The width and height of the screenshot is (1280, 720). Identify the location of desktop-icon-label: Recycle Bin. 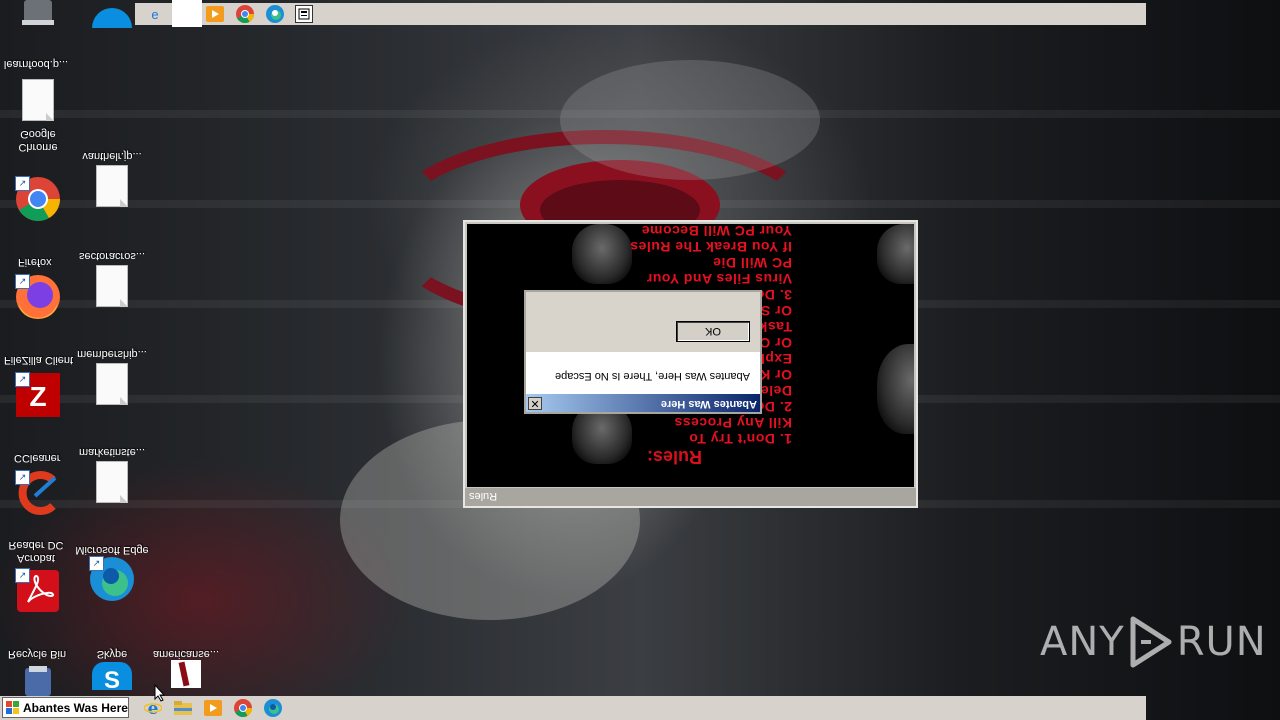
(37, 654).